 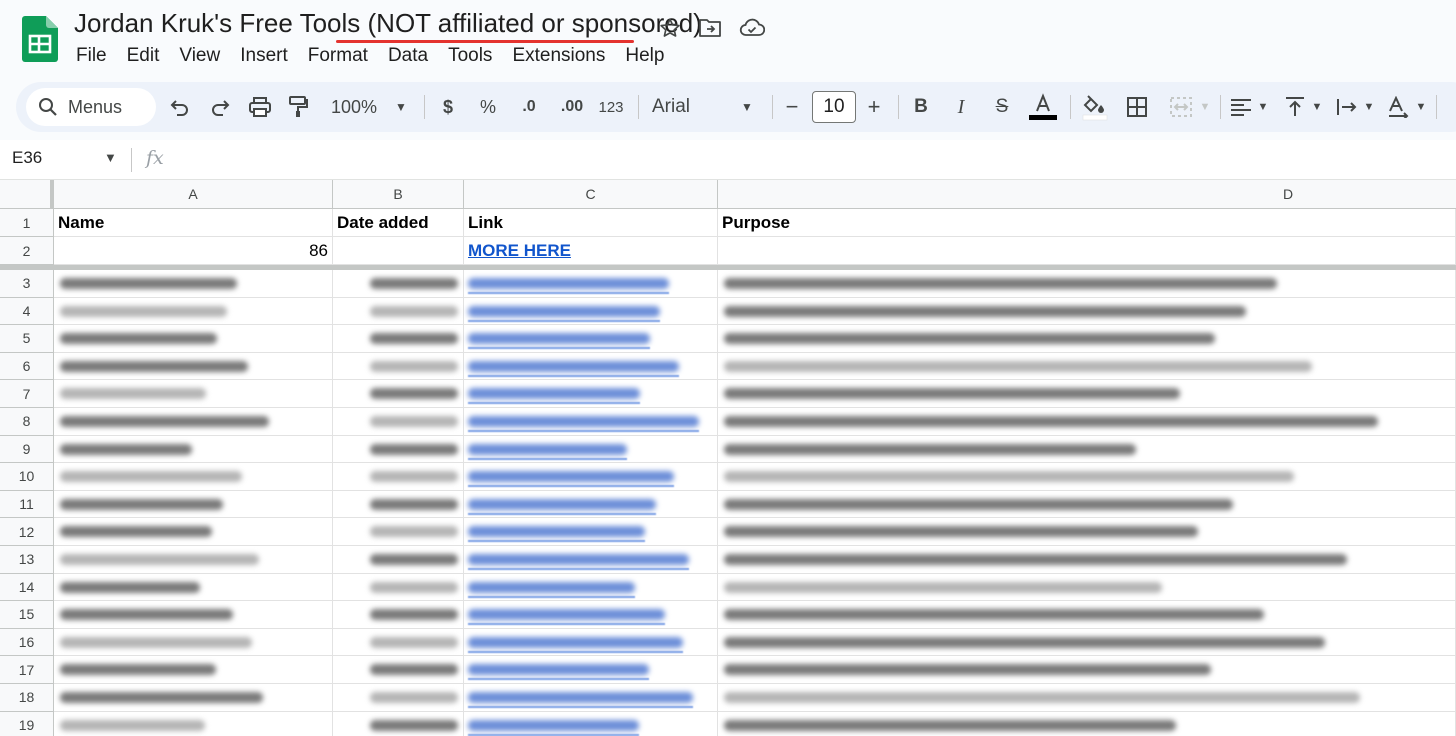 What do you see at coordinates (921, 107) in the screenshot?
I see `bold-icon: B` at bounding box center [921, 107].